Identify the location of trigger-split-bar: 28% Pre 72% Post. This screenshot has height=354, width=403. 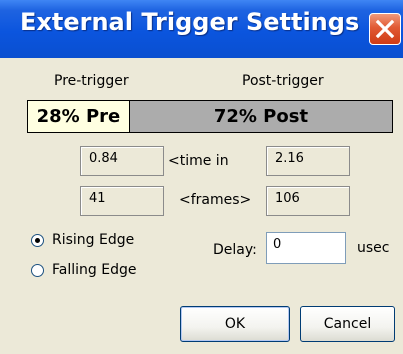
(210, 116).